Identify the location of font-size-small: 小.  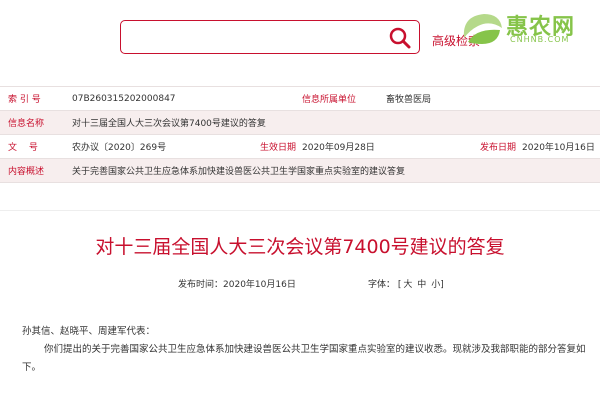
(435, 285).